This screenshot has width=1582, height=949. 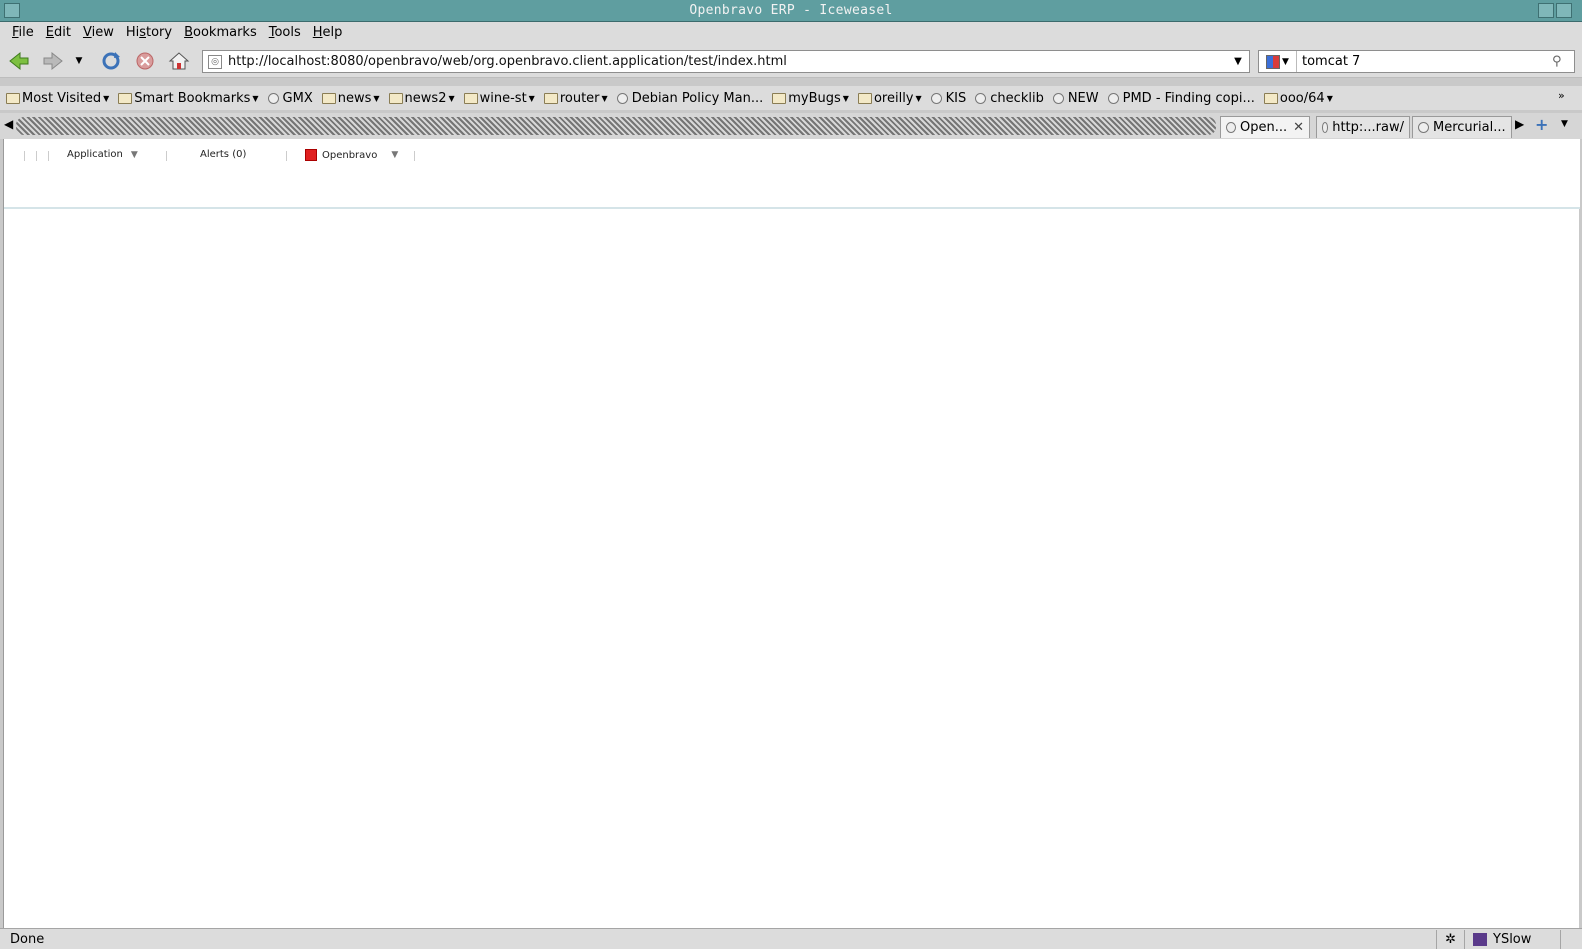 What do you see at coordinates (1561, 95) in the screenshot?
I see `bookmarks-overflow-icon: »` at bounding box center [1561, 95].